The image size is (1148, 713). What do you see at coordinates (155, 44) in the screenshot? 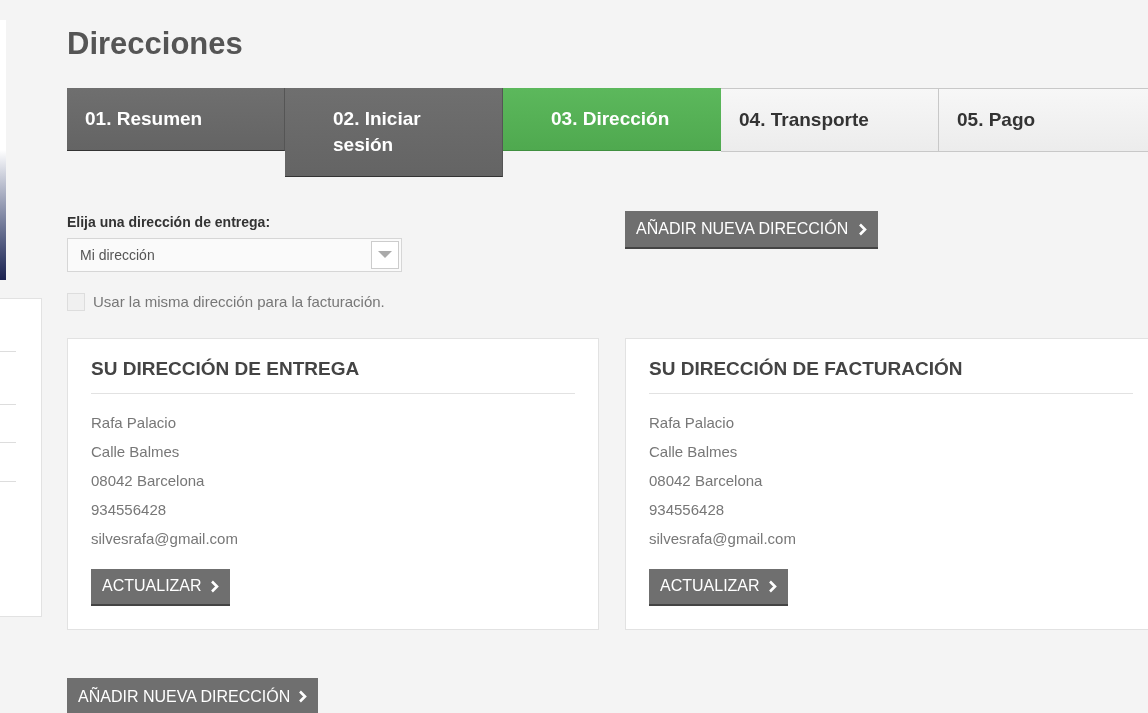
I see `page-title: Direcciones` at bounding box center [155, 44].